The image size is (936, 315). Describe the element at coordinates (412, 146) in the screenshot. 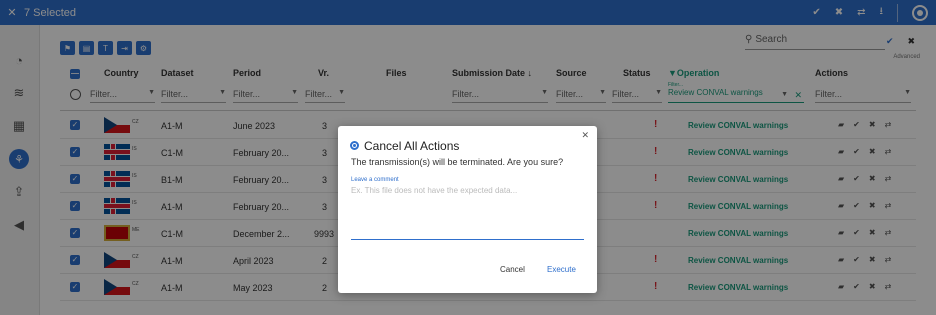

I see `dialog-title: Cancel All Actions` at that location.